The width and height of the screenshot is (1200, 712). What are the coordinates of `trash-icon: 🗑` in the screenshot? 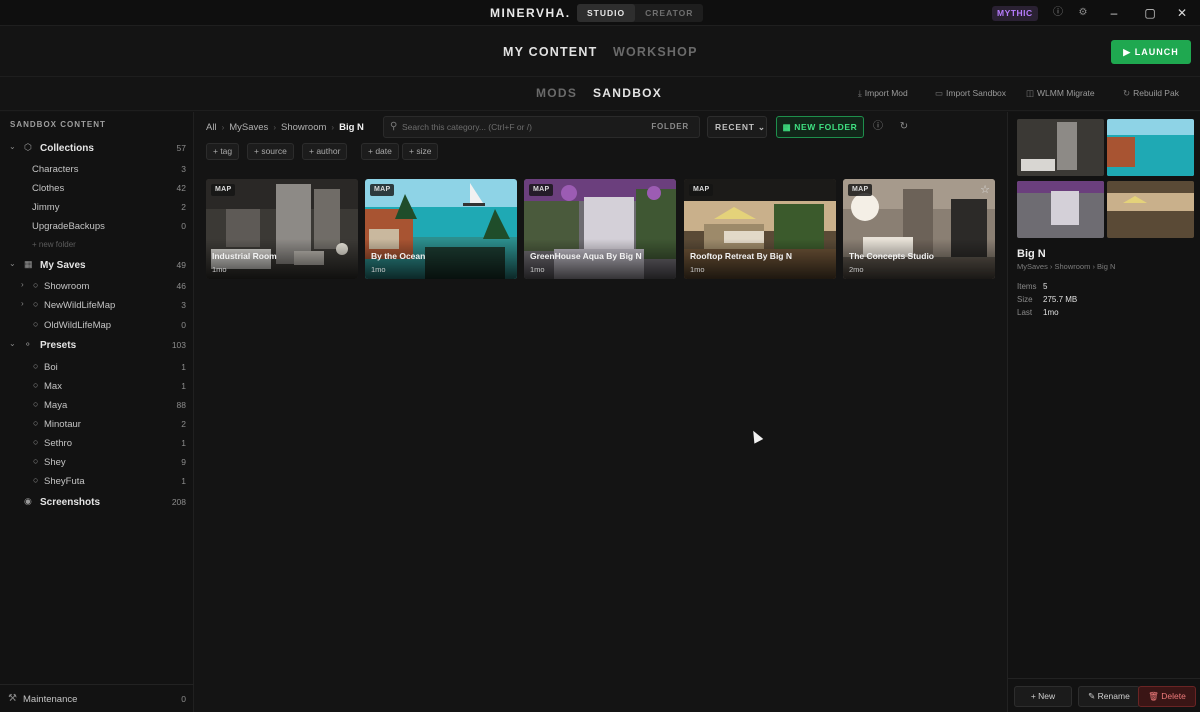 It's located at (1153, 696).